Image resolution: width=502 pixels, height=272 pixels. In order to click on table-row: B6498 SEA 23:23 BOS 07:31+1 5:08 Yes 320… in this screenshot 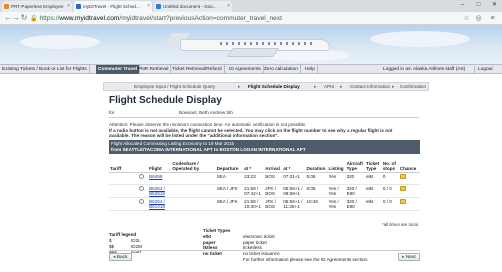, I will do `click(264, 178)`.